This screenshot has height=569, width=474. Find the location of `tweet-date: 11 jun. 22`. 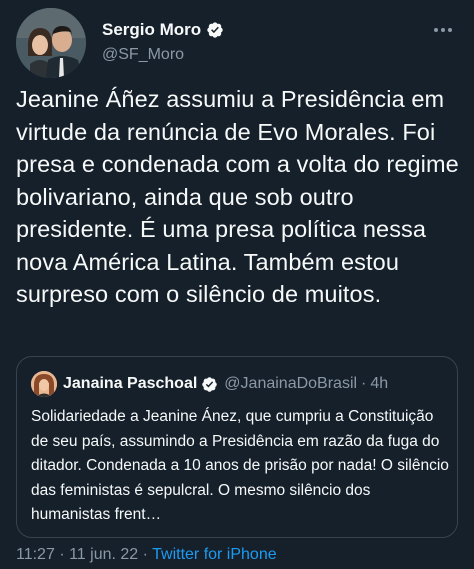

tweet-date: 11 jun. 22 is located at coordinates (103, 554).